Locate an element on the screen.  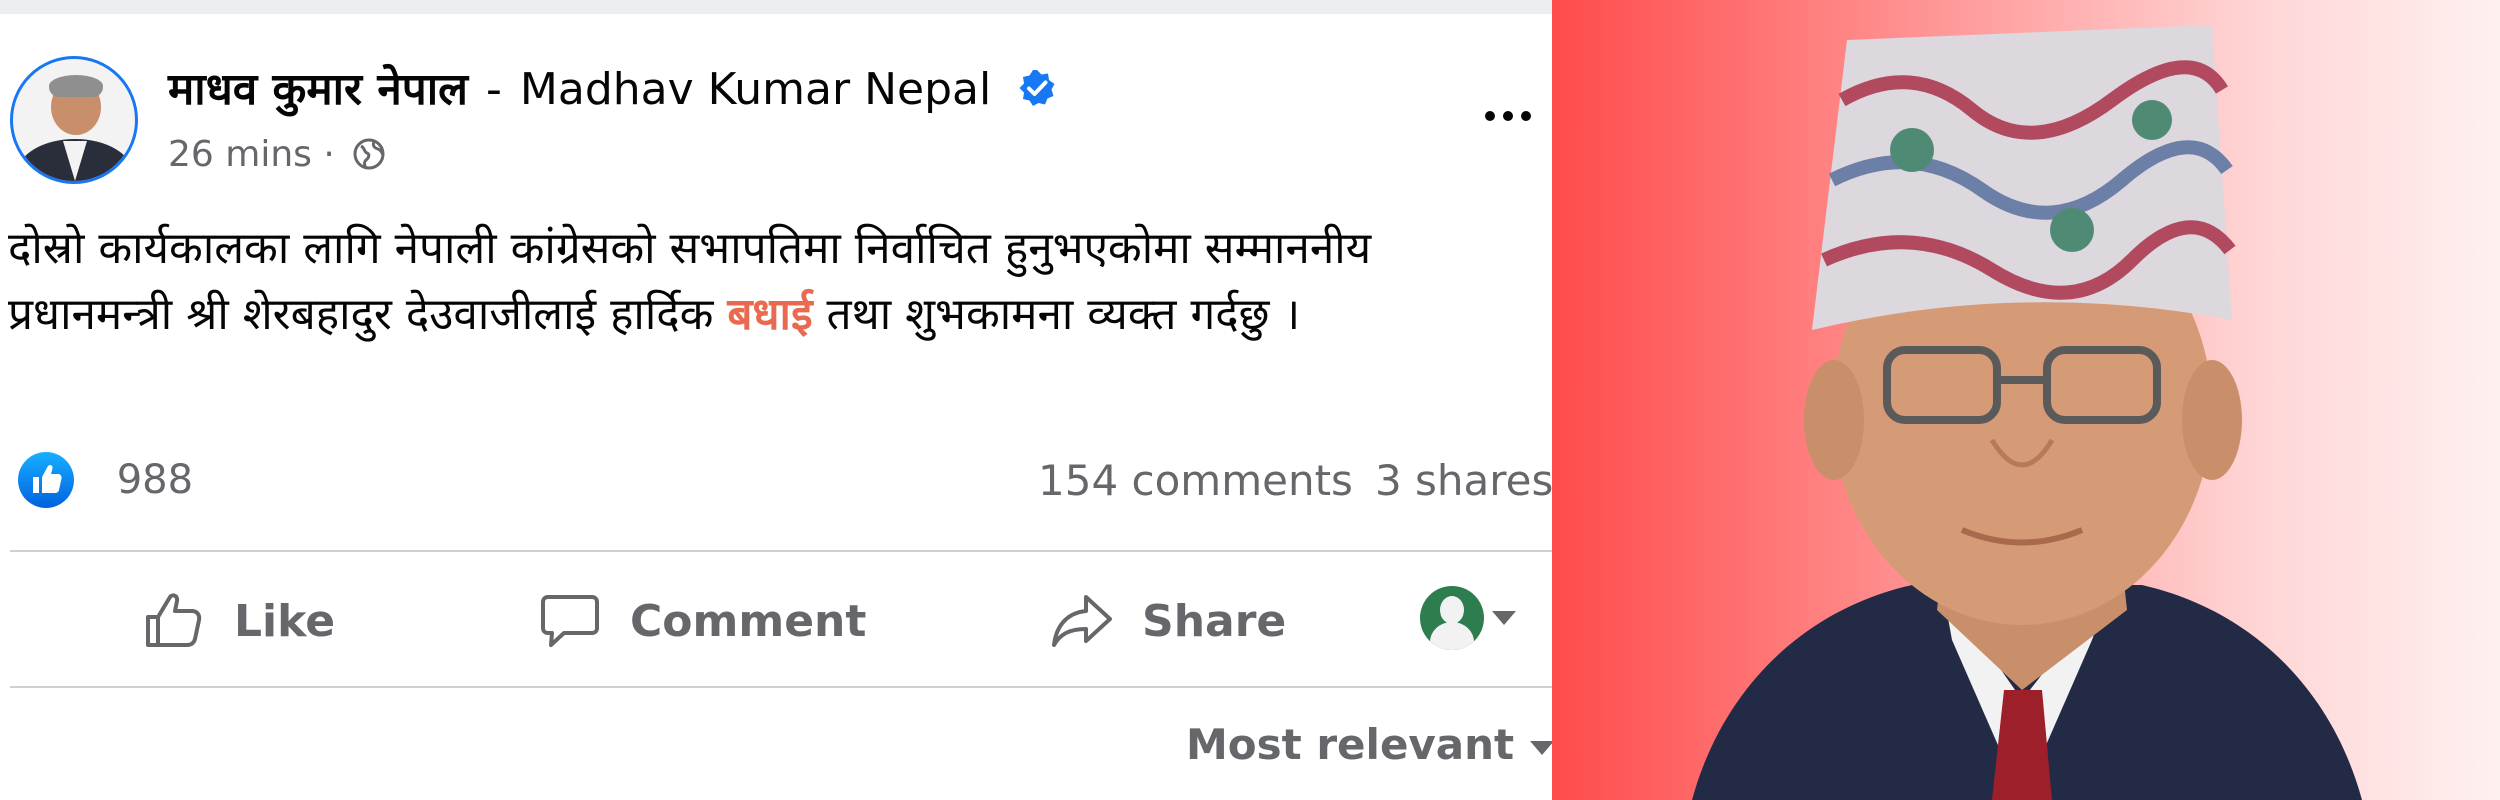
comment-sort-label: Most relevant is located at coordinates (1350, 744).